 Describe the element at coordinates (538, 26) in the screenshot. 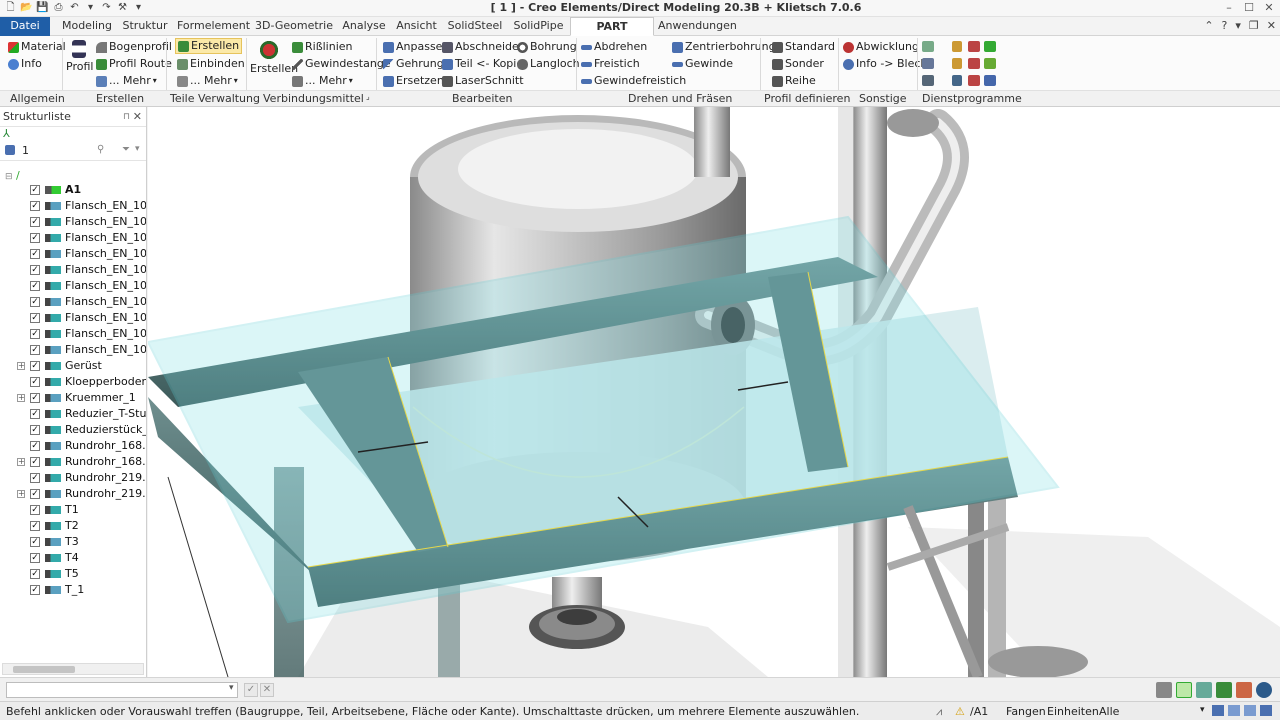

I see `tab-solidpipe: SolidPipe` at that location.